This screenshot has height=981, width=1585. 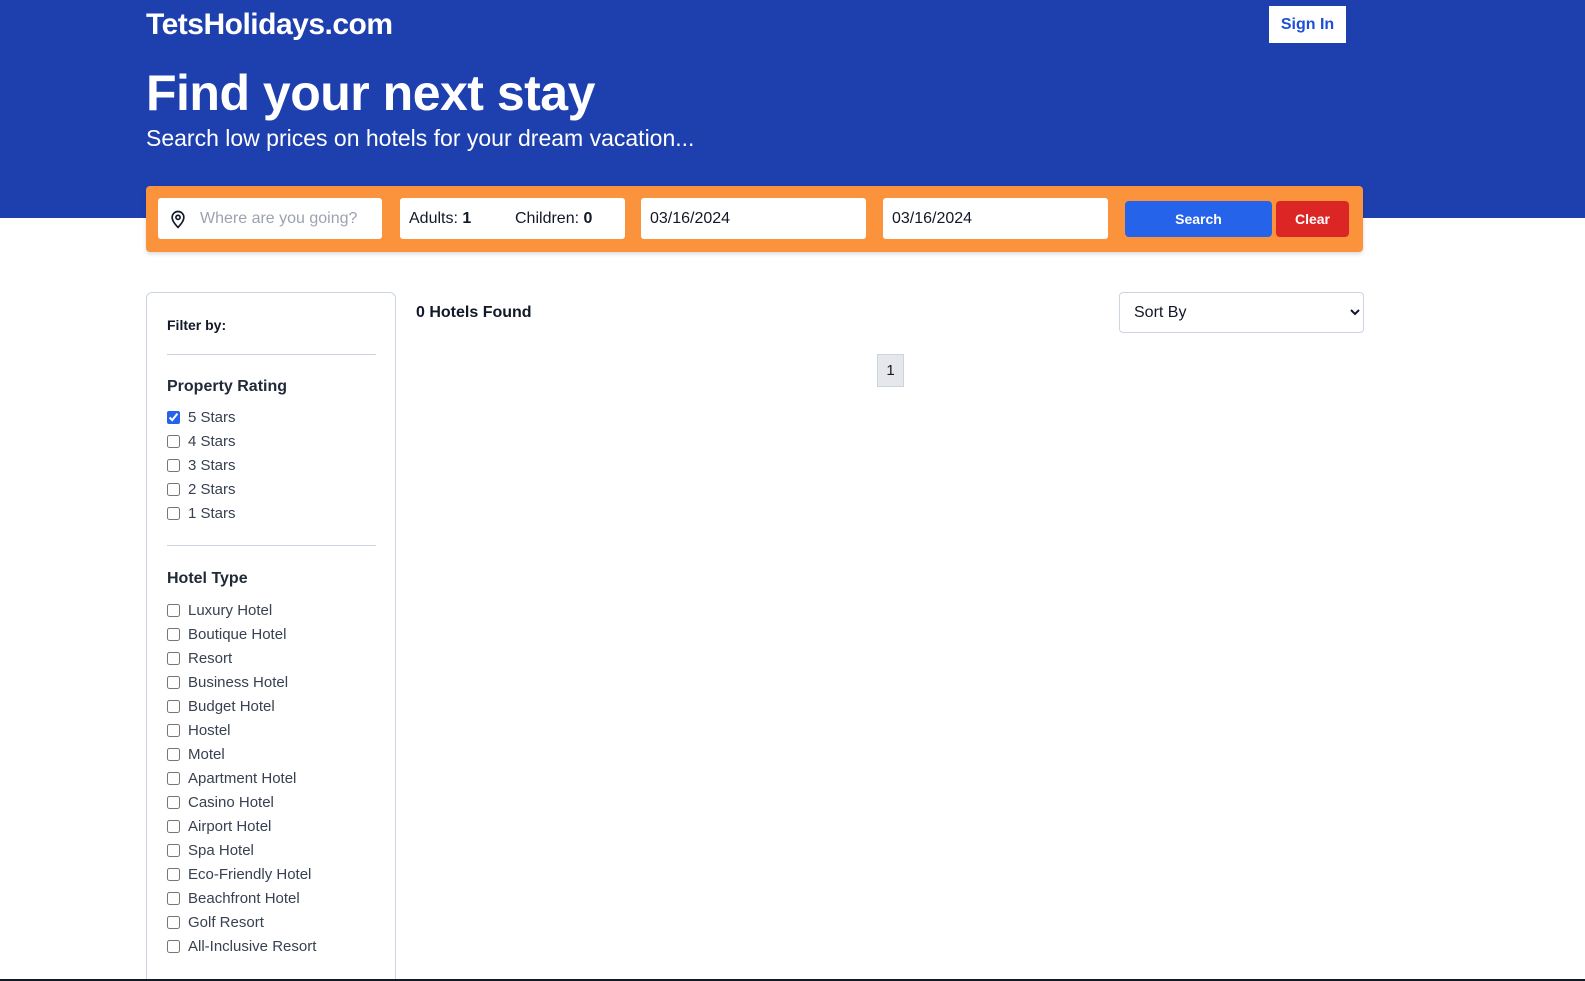 What do you see at coordinates (178, 219) in the screenshot?
I see `map-pin-icon` at bounding box center [178, 219].